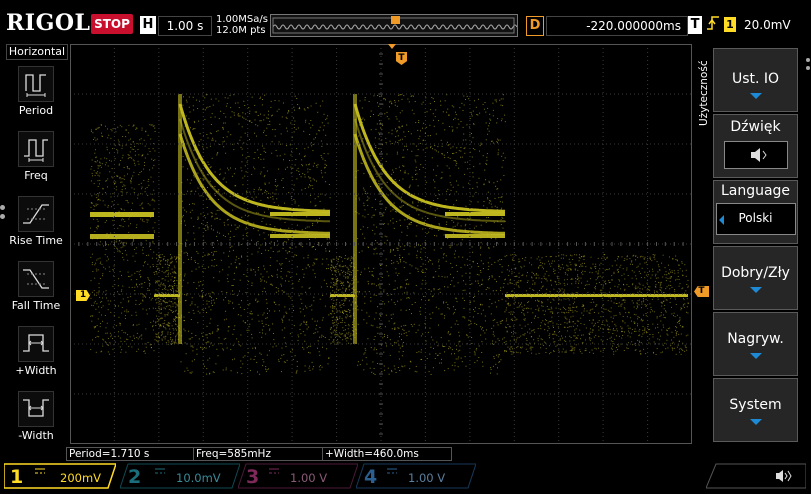 The height and width of the screenshot is (494, 811). What do you see at coordinates (416, 476) in the screenshot?
I see `channel-4-status: 4 1.00 V` at bounding box center [416, 476].